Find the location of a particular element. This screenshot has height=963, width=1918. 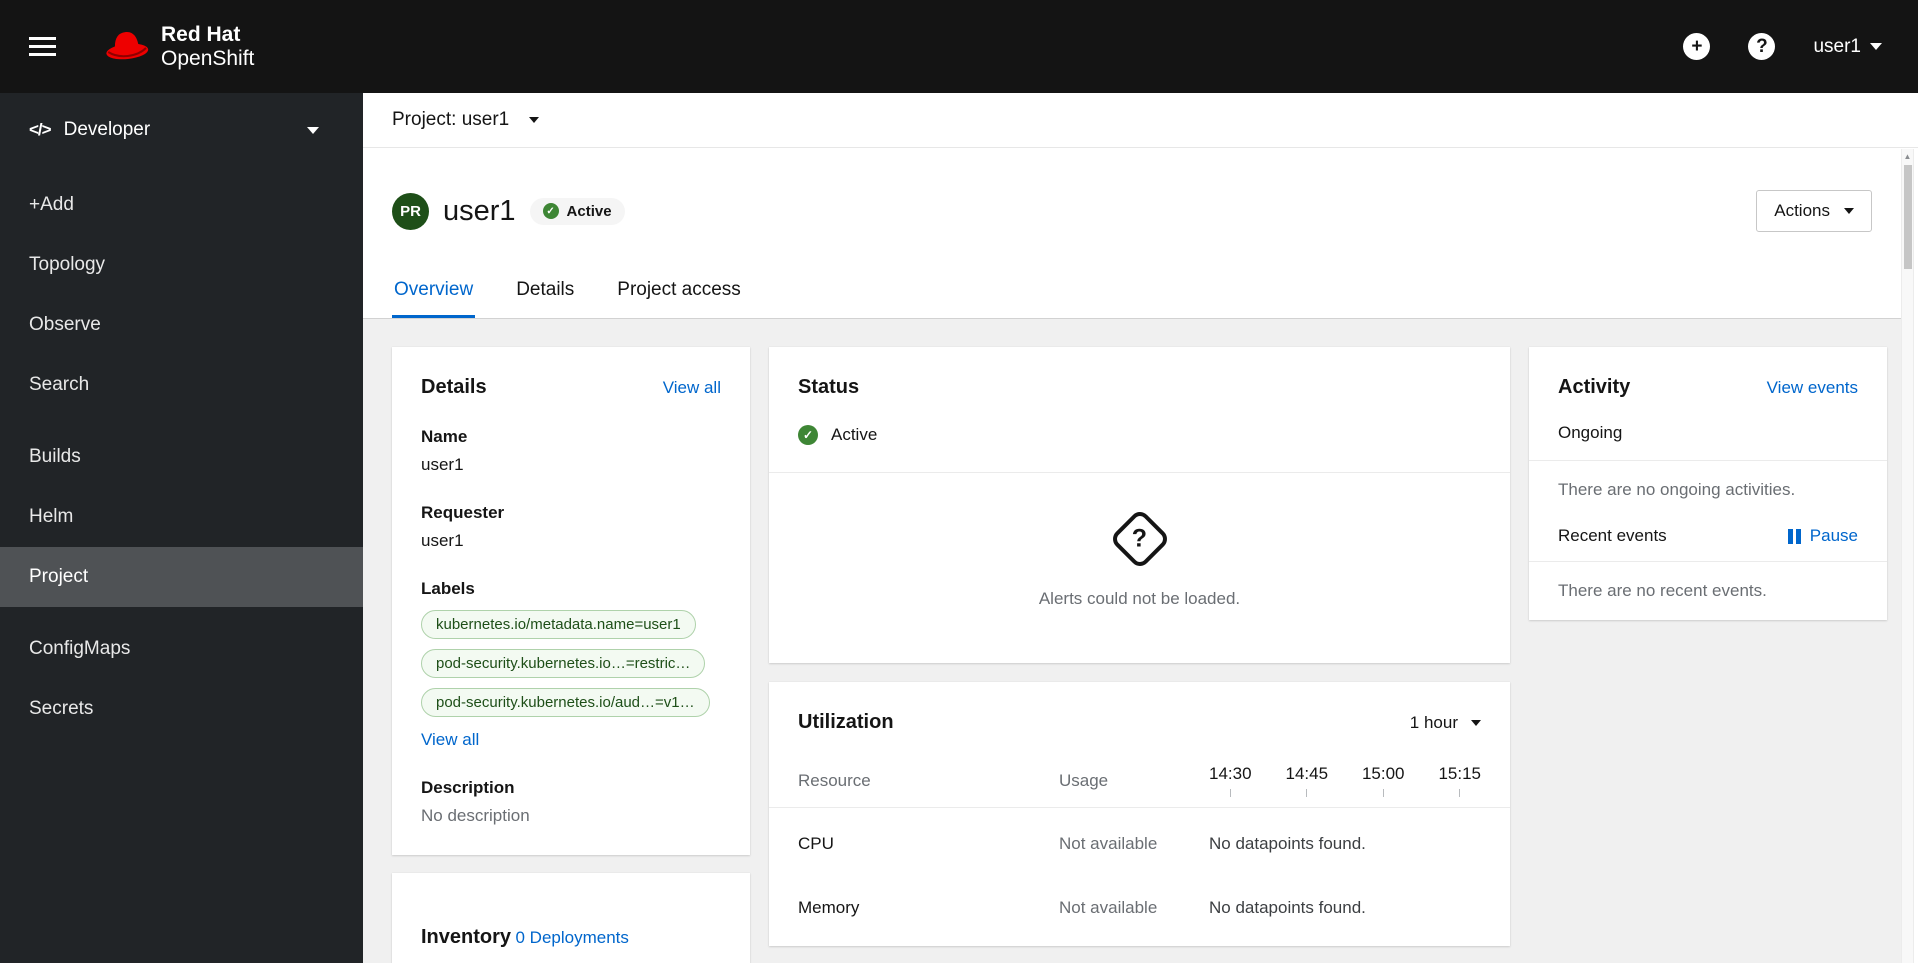

utilization-card-title: Utilization is located at coordinates (846, 722).